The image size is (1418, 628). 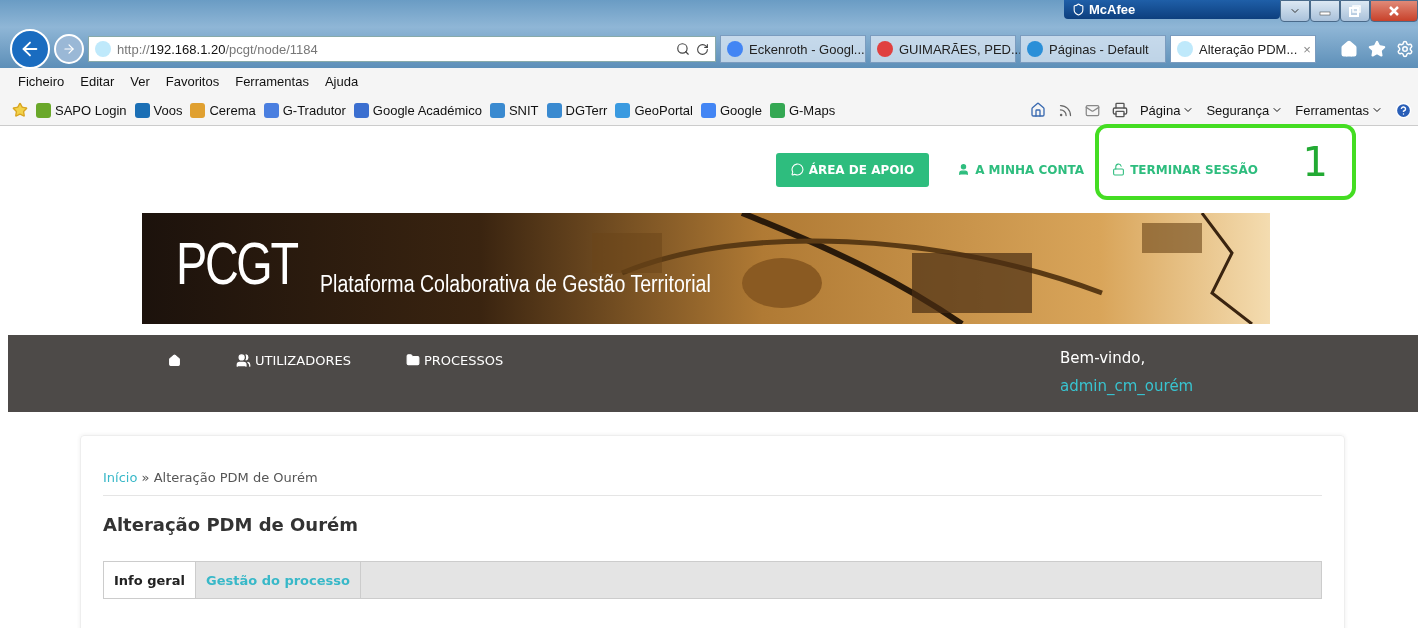 What do you see at coordinates (81, 110) in the screenshot?
I see `favorite-link: SAPO Login` at bounding box center [81, 110].